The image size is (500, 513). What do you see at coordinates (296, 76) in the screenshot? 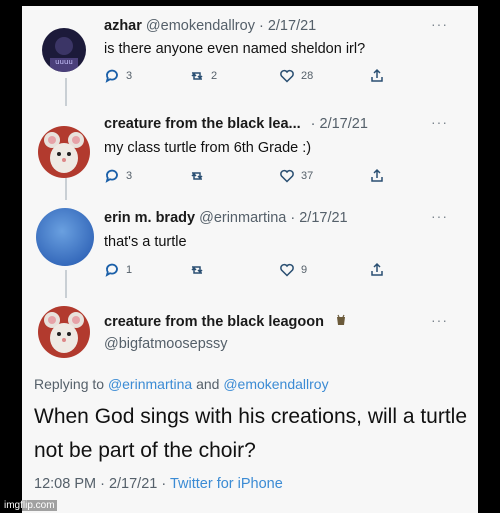
I see `like-button: 28` at bounding box center [296, 76].